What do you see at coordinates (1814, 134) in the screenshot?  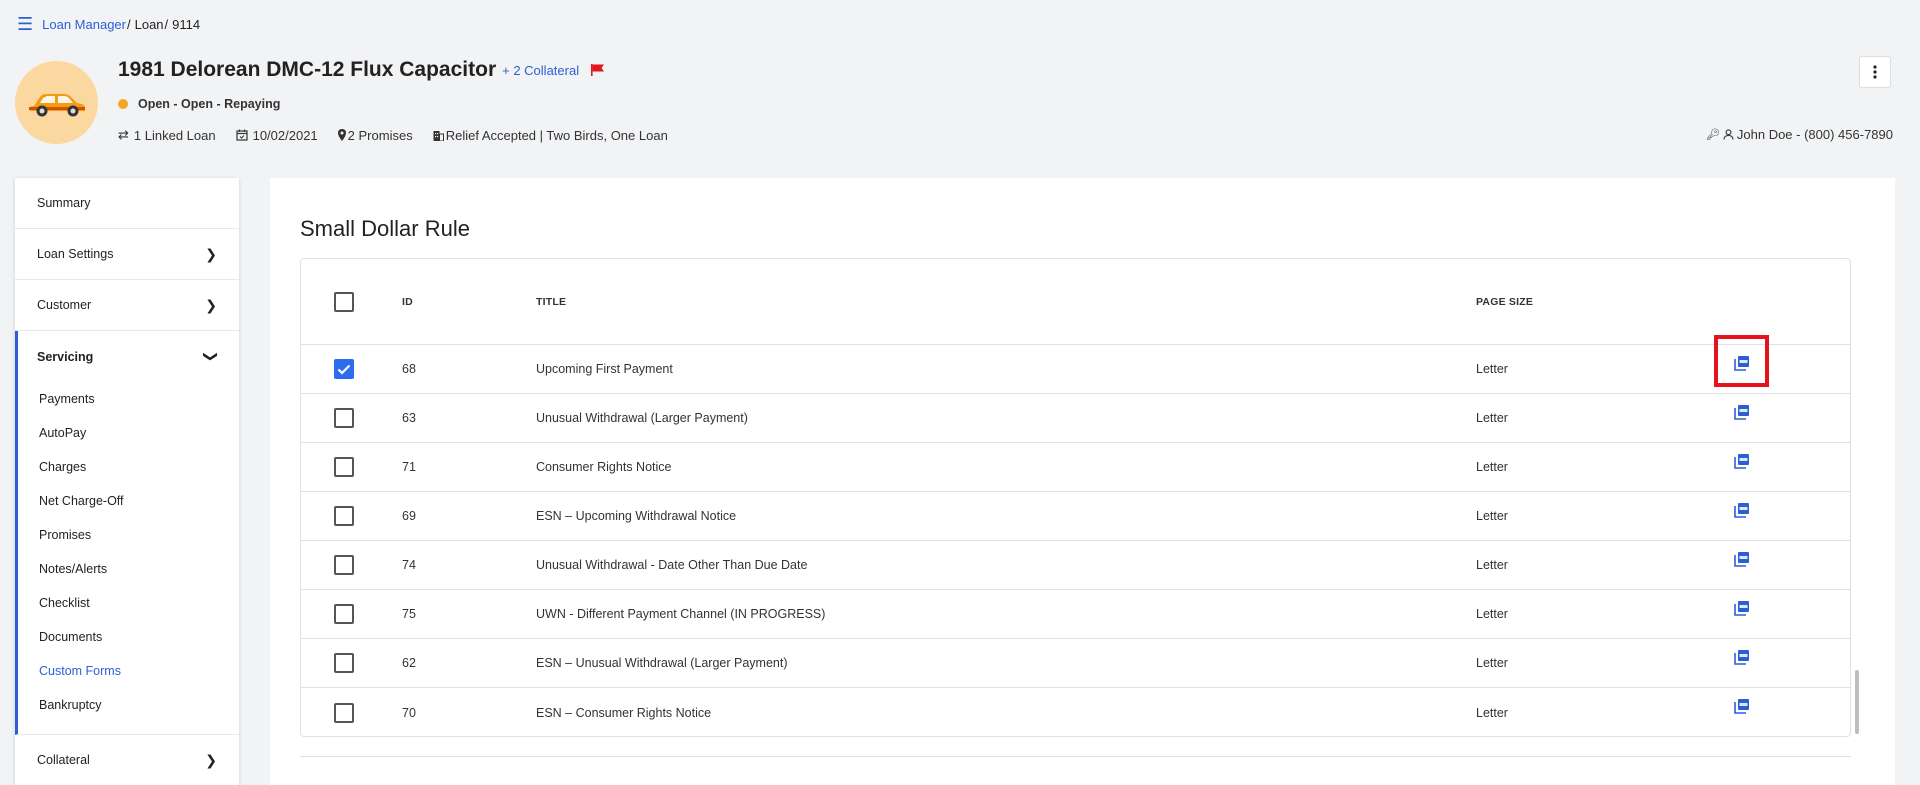 I see `contact-text: John Doe - (800) 456-7890` at bounding box center [1814, 134].